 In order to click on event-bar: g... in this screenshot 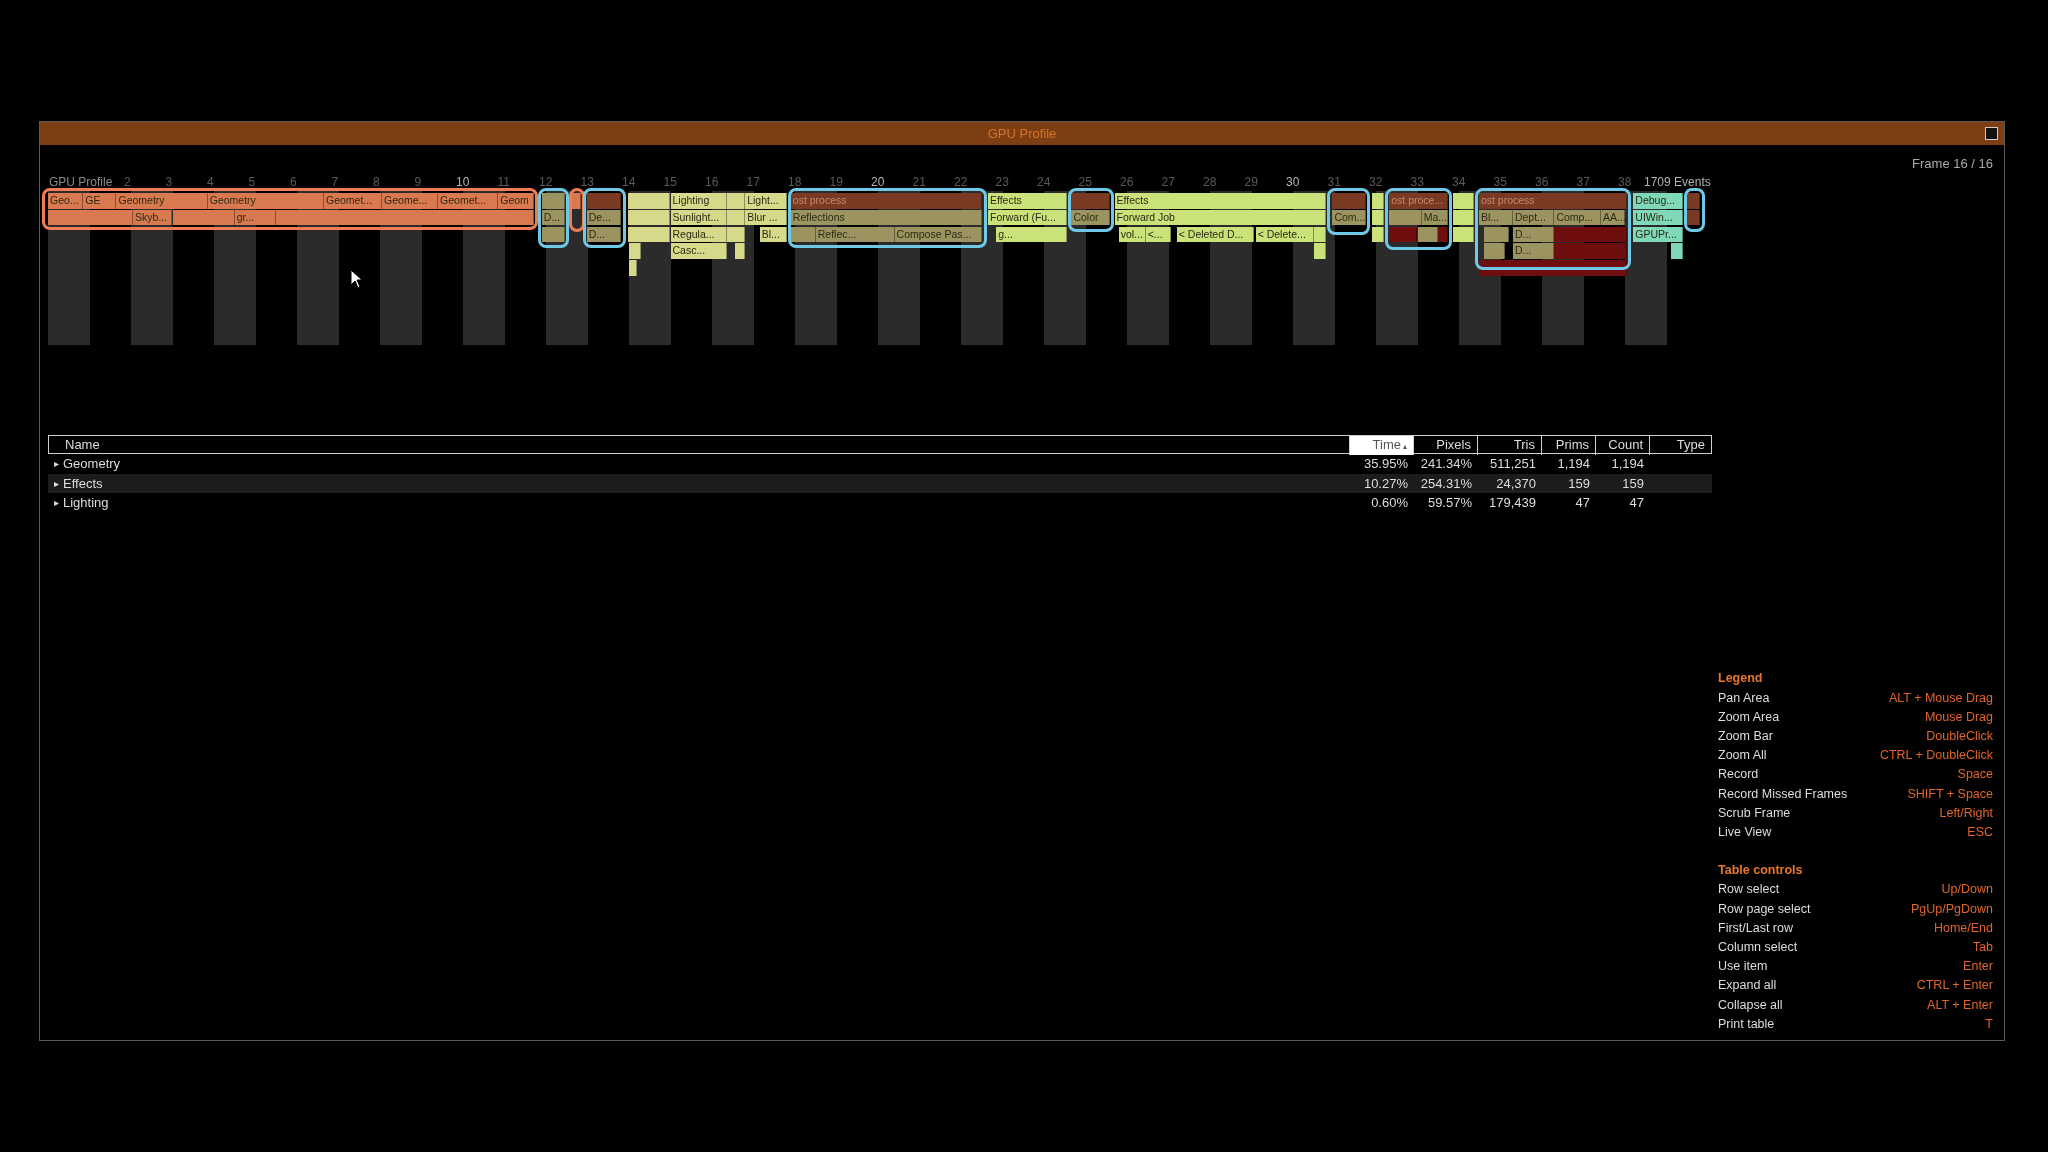, I will do `click(1031, 234)`.